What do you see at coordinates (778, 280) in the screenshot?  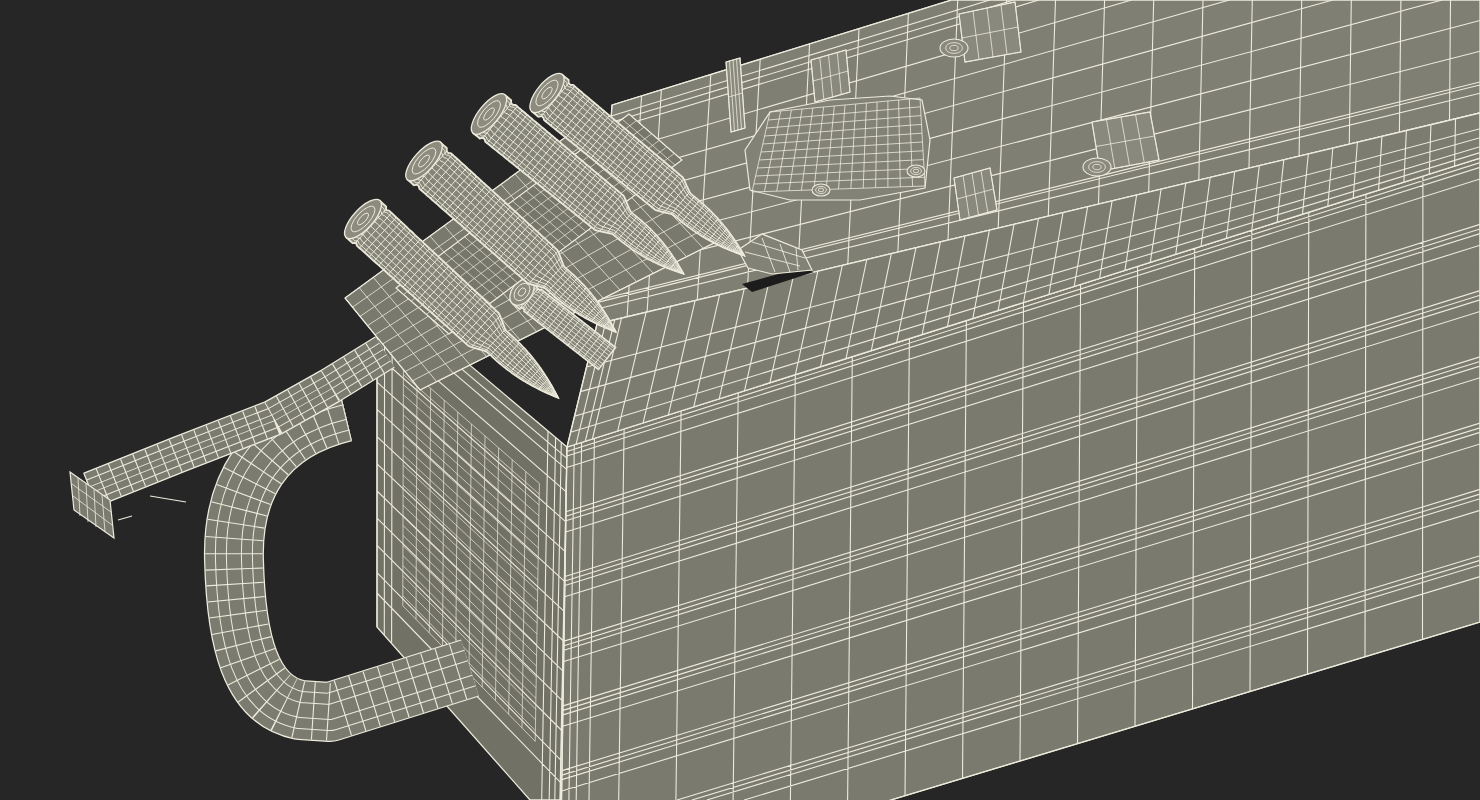 I see `feed-slot` at bounding box center [778, 280].